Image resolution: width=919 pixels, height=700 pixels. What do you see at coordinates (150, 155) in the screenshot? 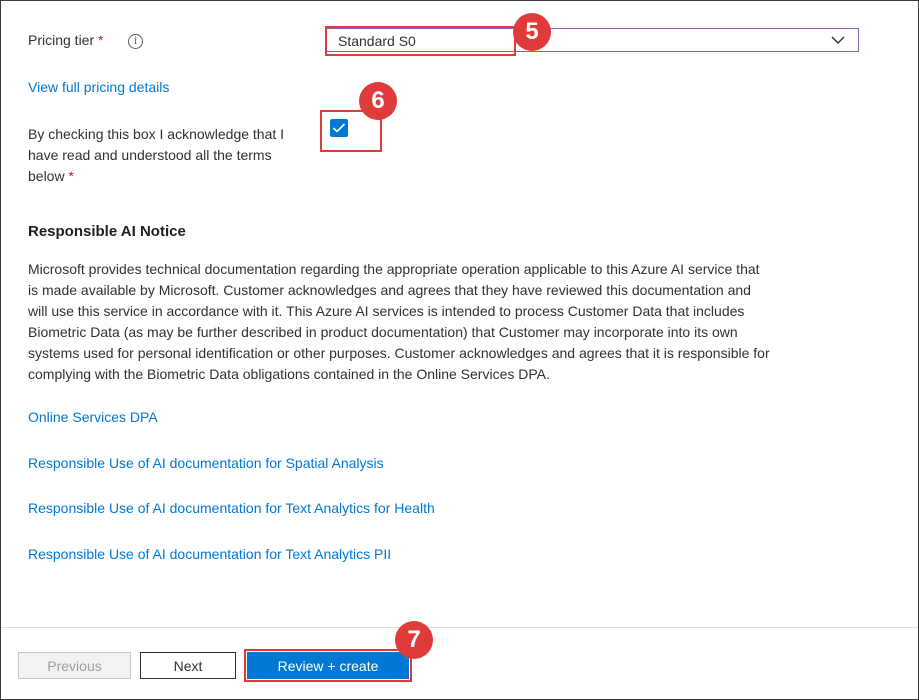
I see `acknowledge-line-2: have read and understood all the terms` at bounding box center [150, 155].